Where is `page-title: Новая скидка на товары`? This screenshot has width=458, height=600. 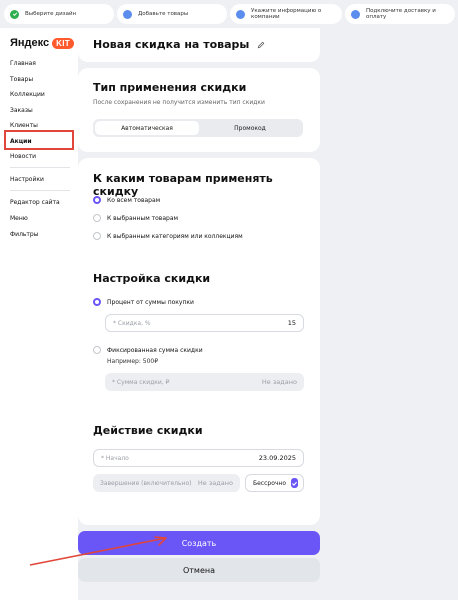 page-title: Новая скидка на товары is located at coordinates (179, 44).